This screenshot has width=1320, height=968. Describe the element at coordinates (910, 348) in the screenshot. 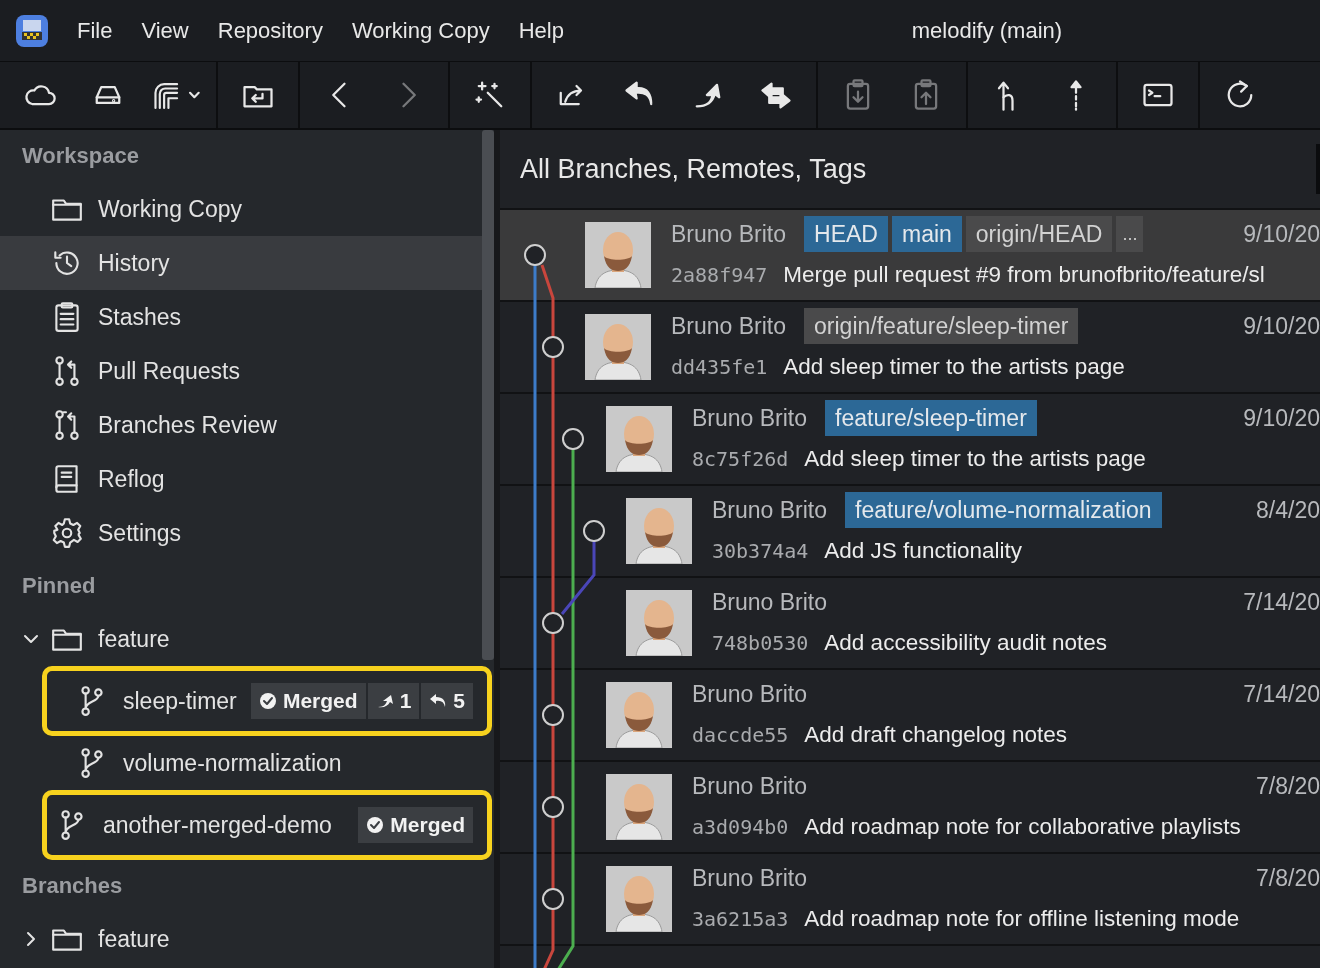

I see `commit-row: Bruno Brito origin/feature/sleep-timer 9/10/20 dd435fe1 Add sleep timer to the artists page` at that location.